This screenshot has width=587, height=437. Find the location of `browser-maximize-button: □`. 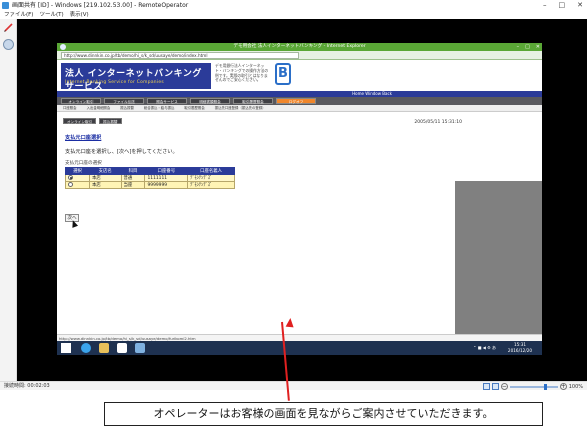

browser-maximize-button: □ is located at coordinates (527, 47).